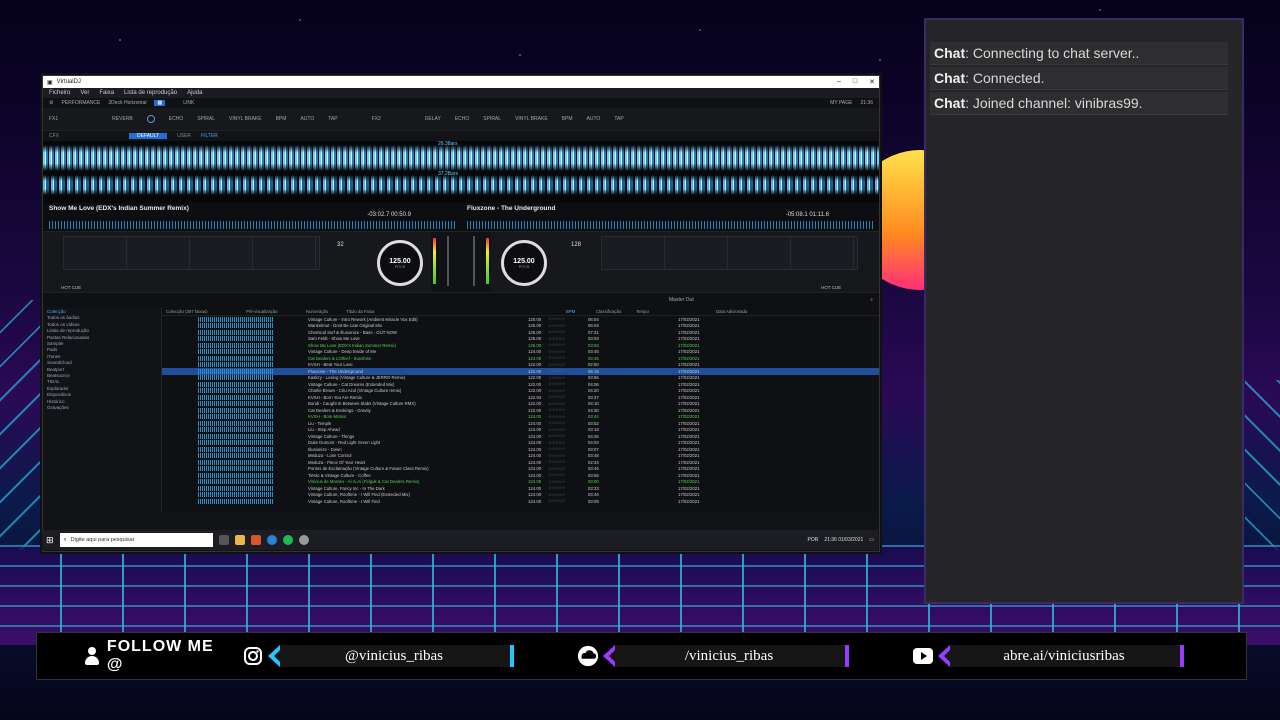 Image resolution: width=1280 pixels, height=720 pixels. I want to click on col-date: Data Adicionada, so click(731, 311).